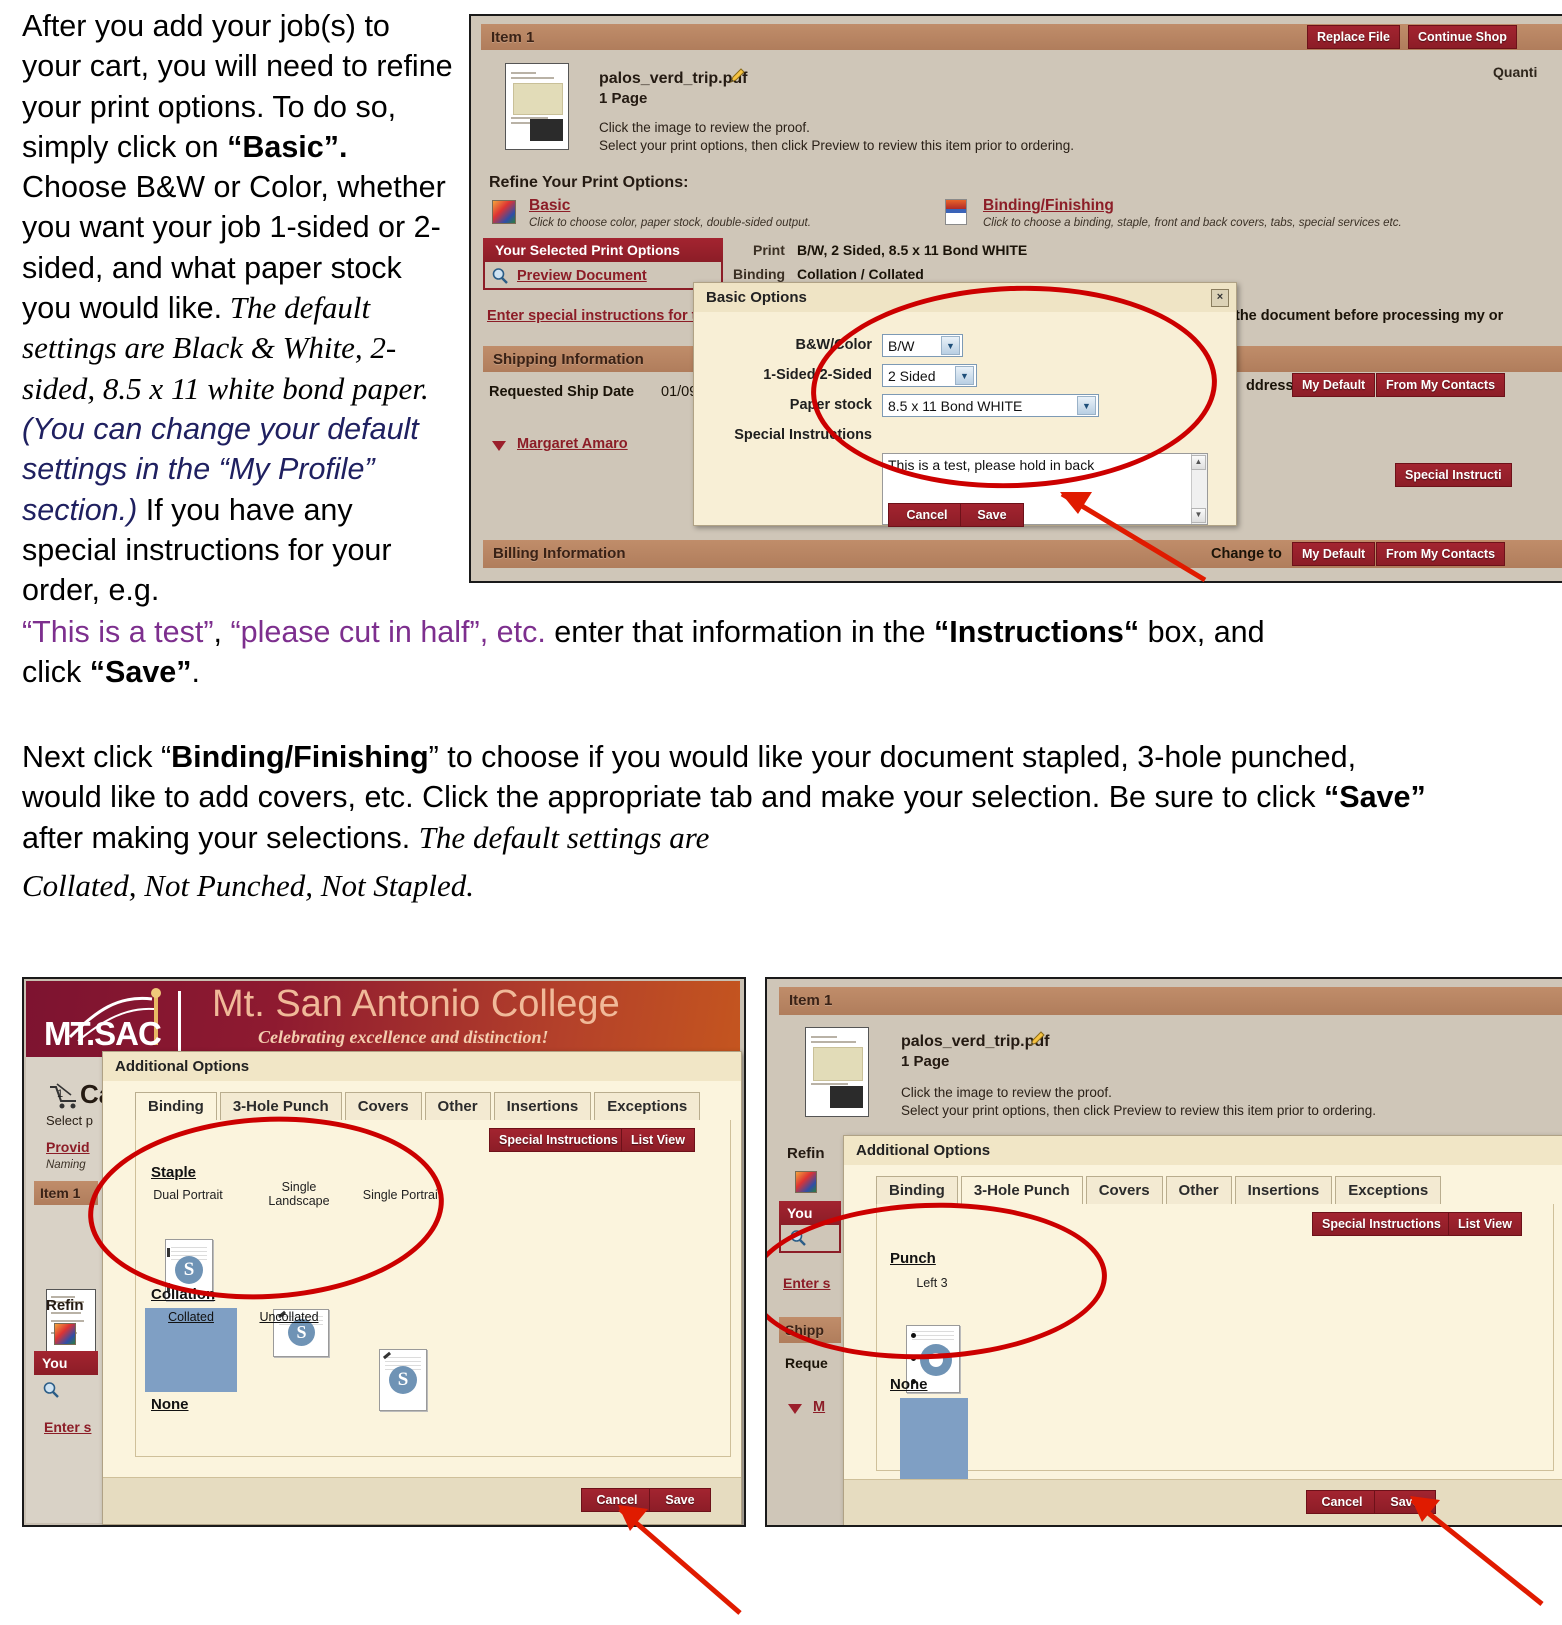  Describe the element at coordinates (929, 375) in the screenshot. I see `sided-select: 2 Sided ▼` at that location.